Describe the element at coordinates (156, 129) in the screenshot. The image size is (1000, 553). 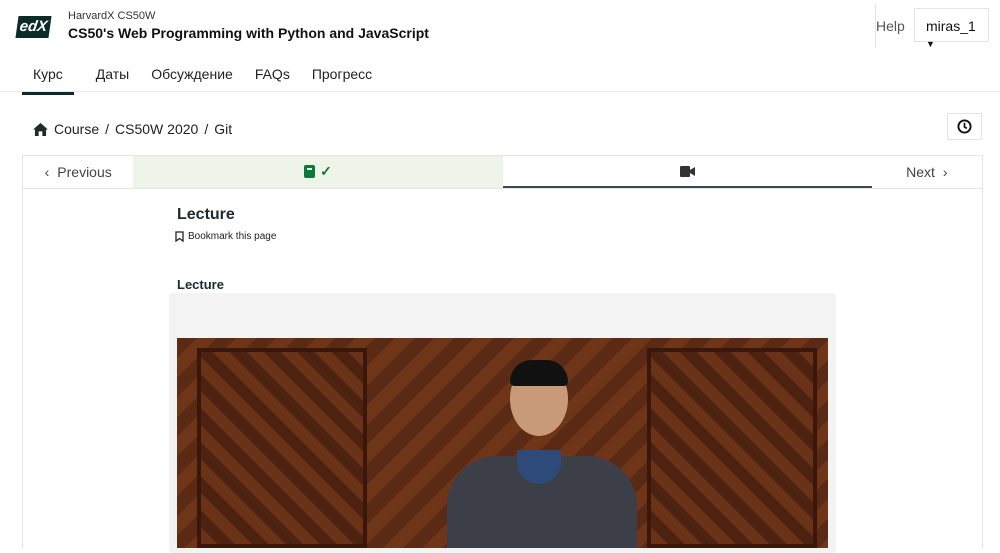
I see `breadcrumb-section: CS50W 2020` at that location.